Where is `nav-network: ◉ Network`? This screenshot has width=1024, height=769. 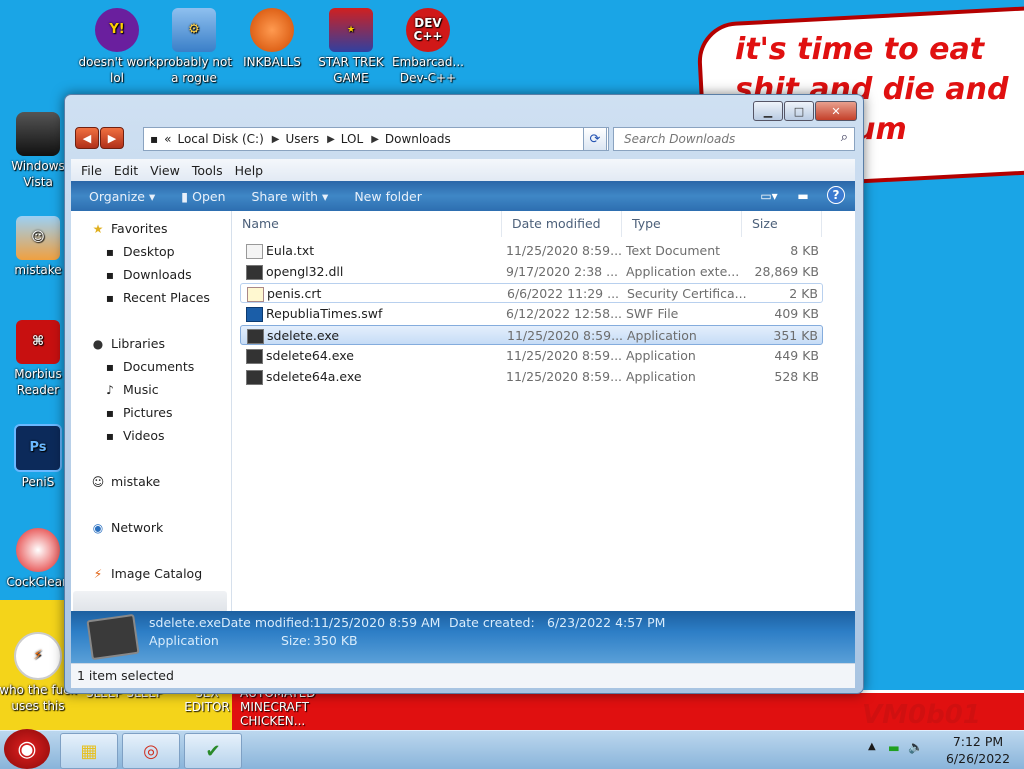
nav-network: ◉ Network is located at coordinates (127, 527).